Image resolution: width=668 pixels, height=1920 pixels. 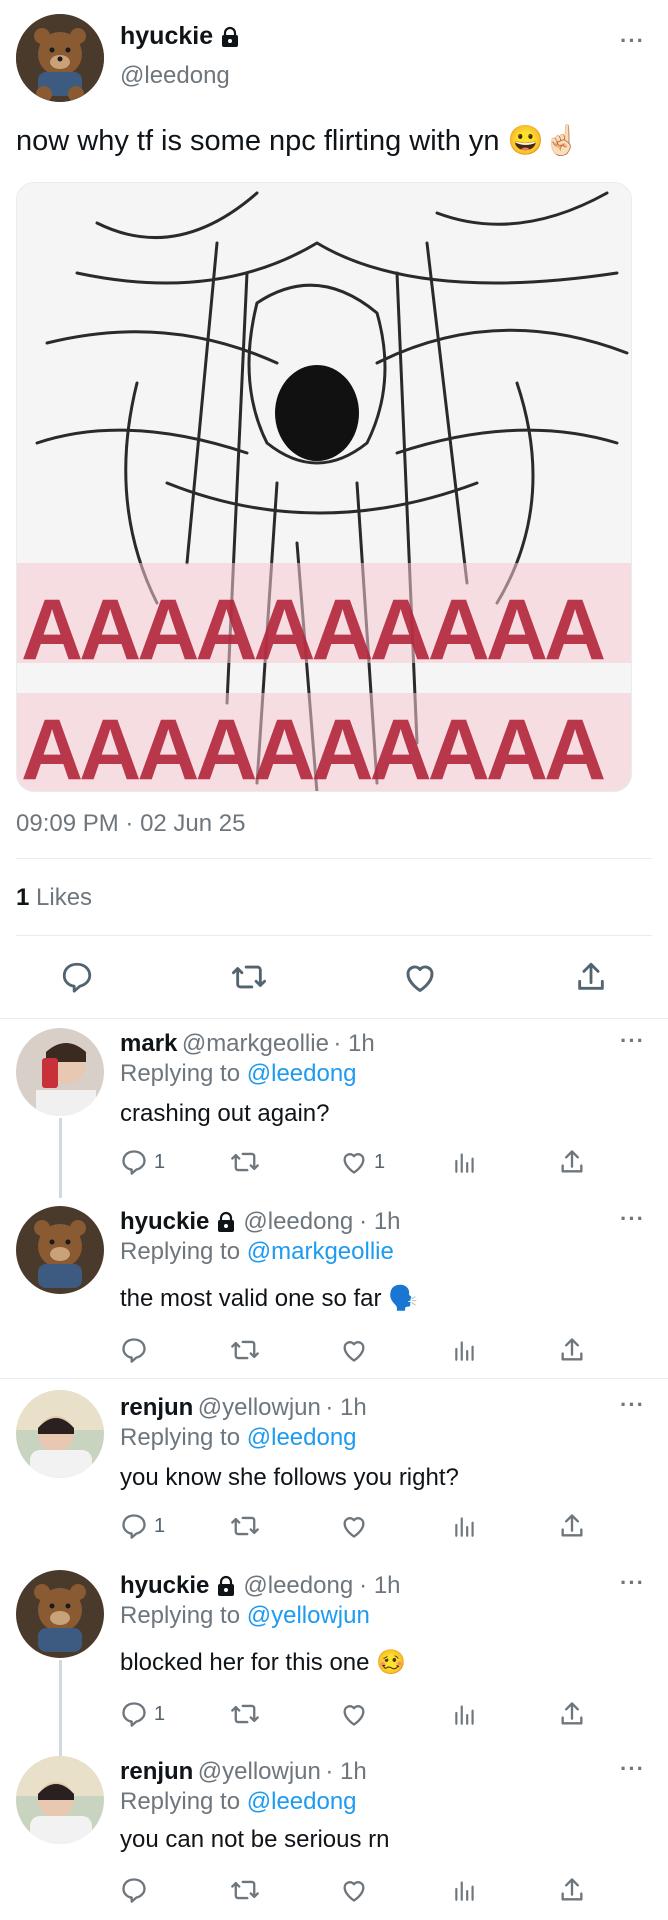 What do you see at coordinates (263, 1662) in the screenshot?
I see `reply-text: blocked her for this one 🥴` at bounding box center [263, 1662].